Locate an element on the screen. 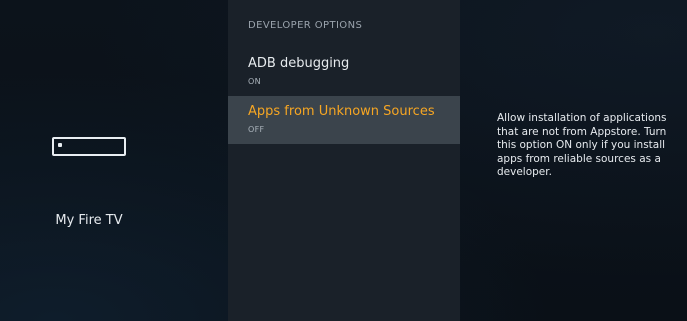 The width and height of the screenshot is (687, 321). menu-item-status: OFF is located at coordinates (256, 129).